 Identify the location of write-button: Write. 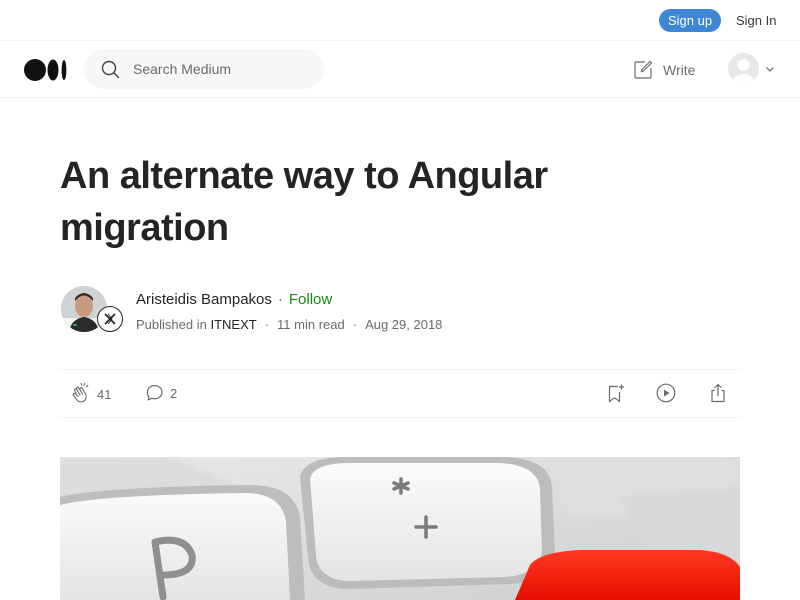
(663, 70).